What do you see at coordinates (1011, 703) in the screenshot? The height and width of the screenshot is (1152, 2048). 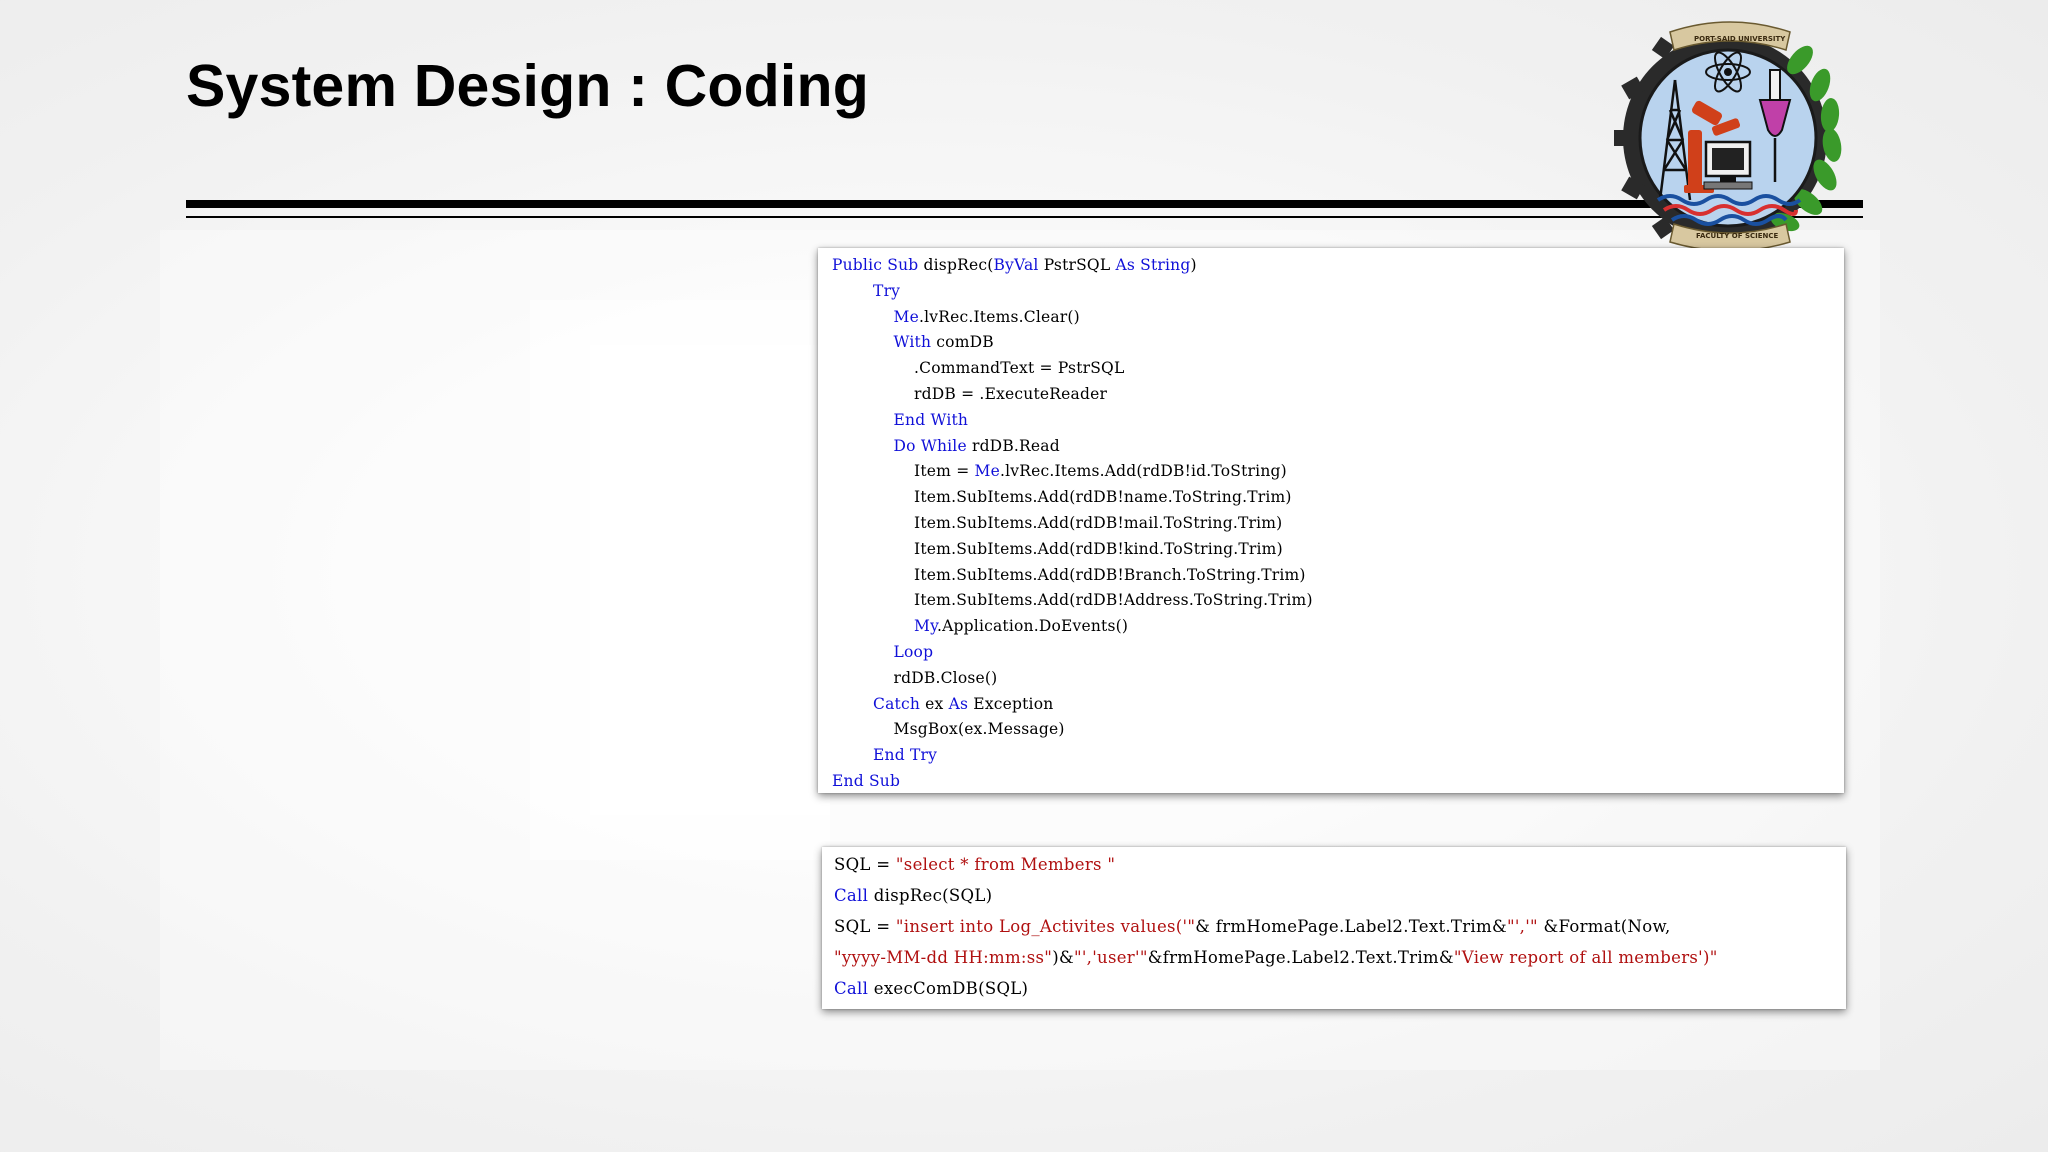 I see `code-token-plain: Exception` at bounding box center [1011, 703].